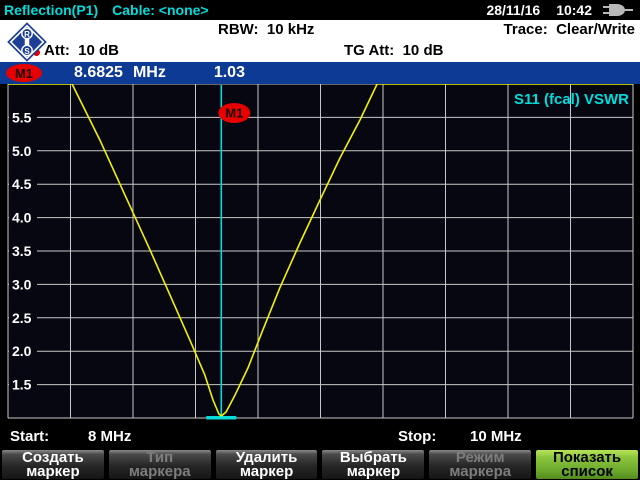 Image resolution: width=640 pixels, height=480 pixels. I want to click on softkey-show-list: Показать список, so click(587, 464).